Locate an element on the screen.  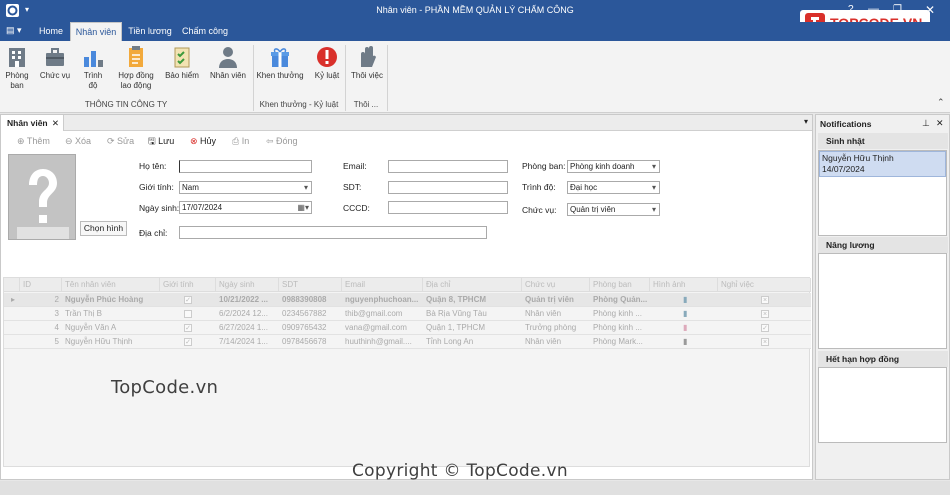
chuc-vu-button: Chức vụ is located at coordinates (55, 63).